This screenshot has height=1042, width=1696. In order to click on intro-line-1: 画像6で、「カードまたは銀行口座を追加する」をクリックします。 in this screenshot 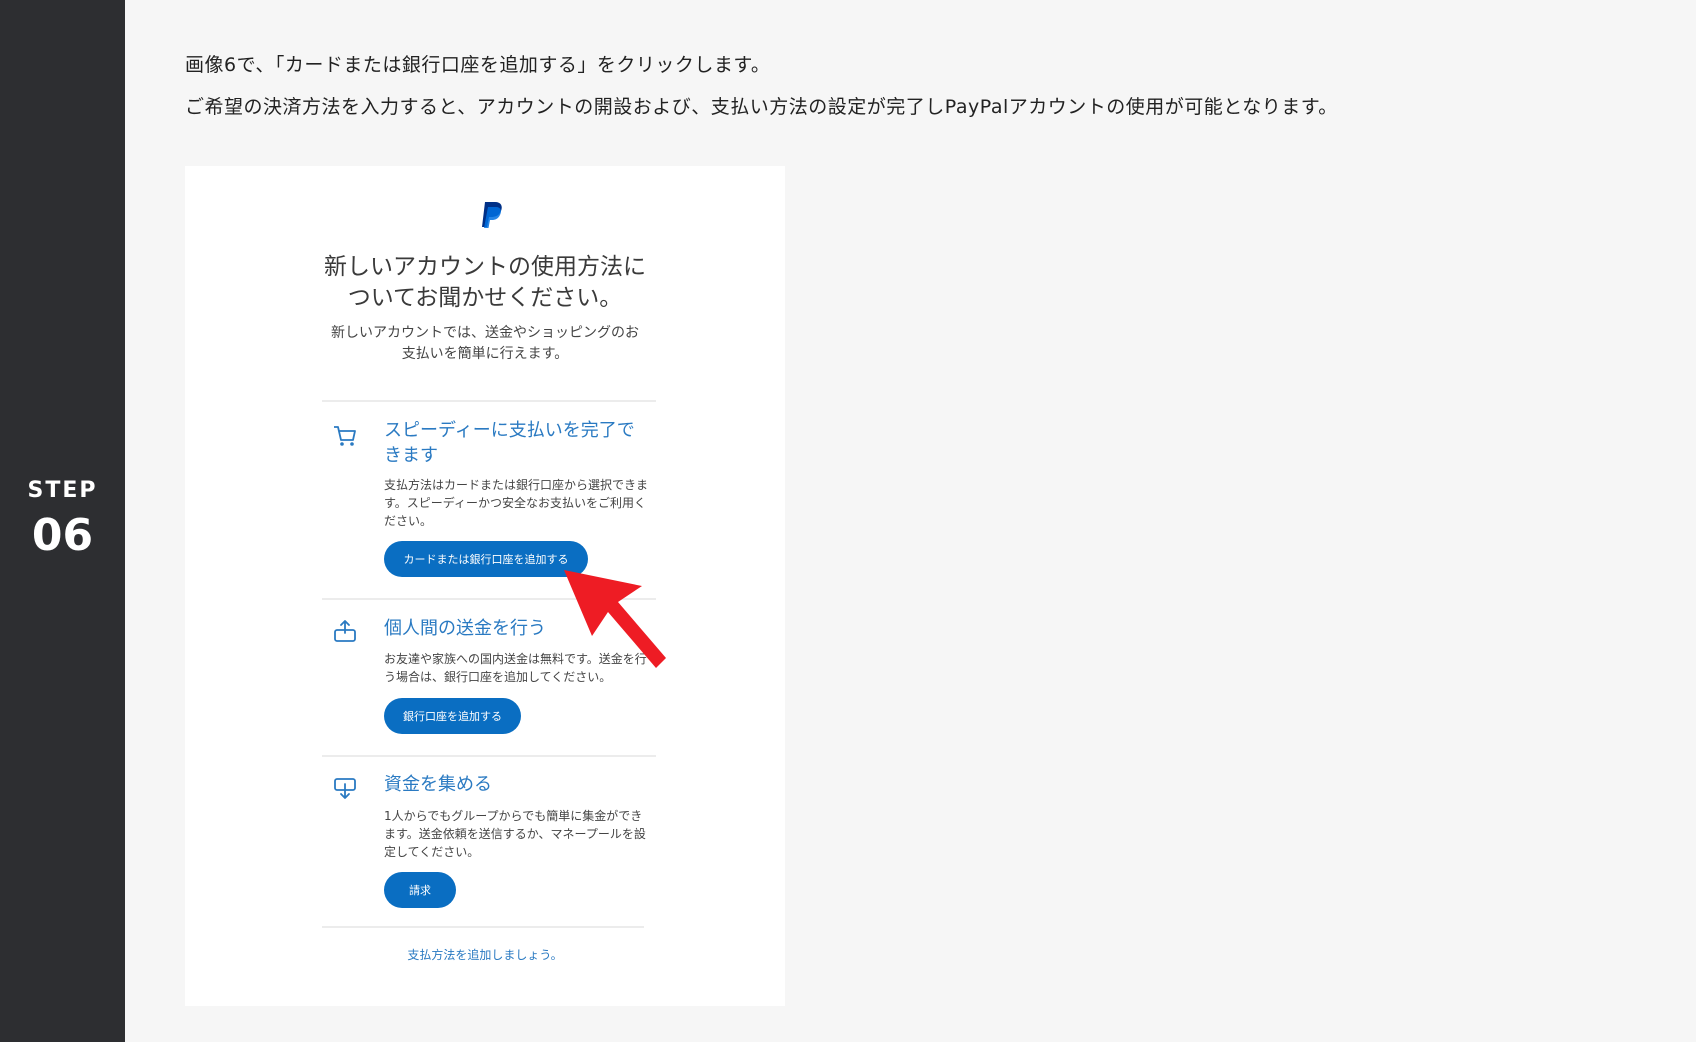, I will do `click(478, 65)`.